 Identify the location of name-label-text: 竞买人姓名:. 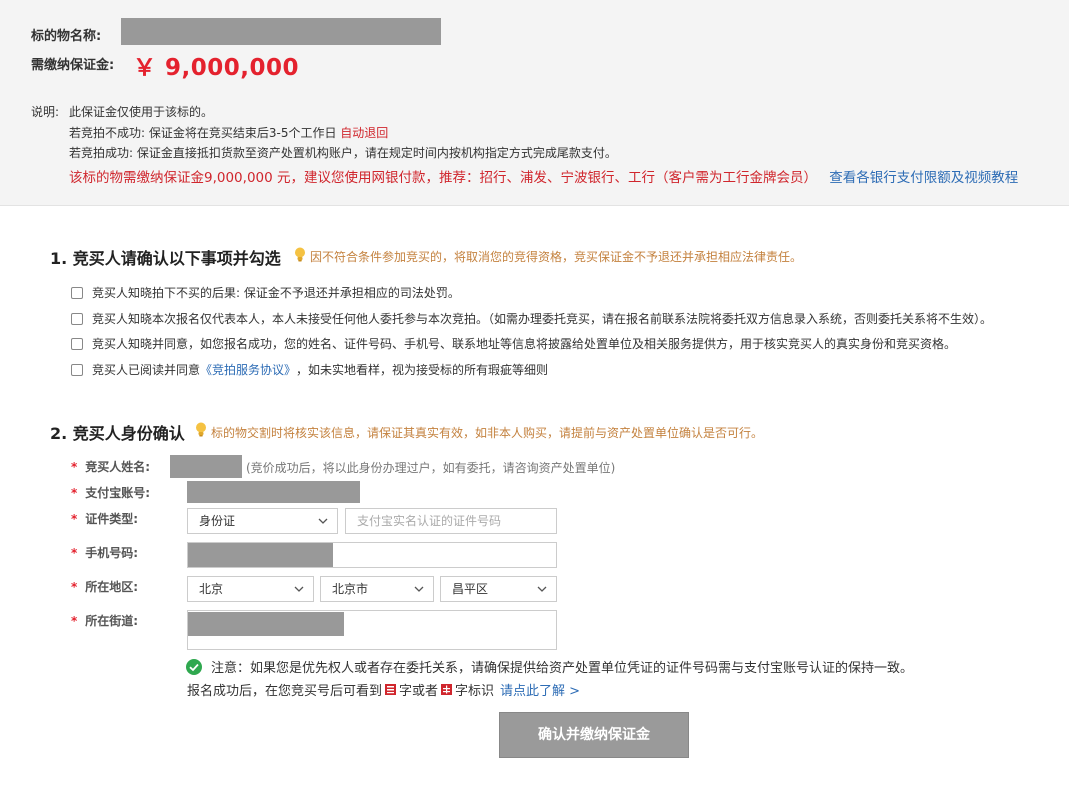
(118, 467).